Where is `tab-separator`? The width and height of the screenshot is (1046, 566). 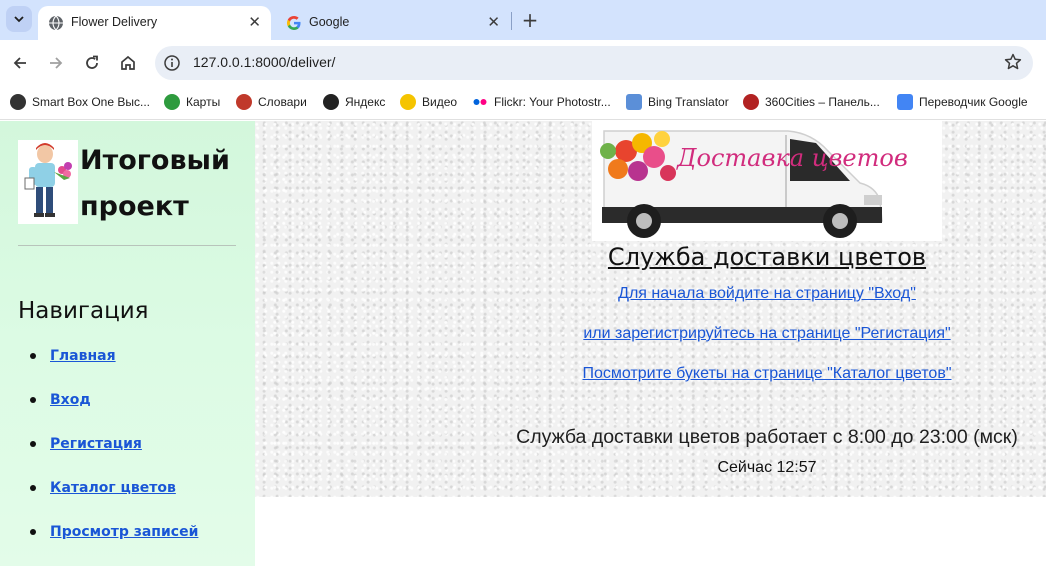
tab-separator is located at coordinates (511, 21).